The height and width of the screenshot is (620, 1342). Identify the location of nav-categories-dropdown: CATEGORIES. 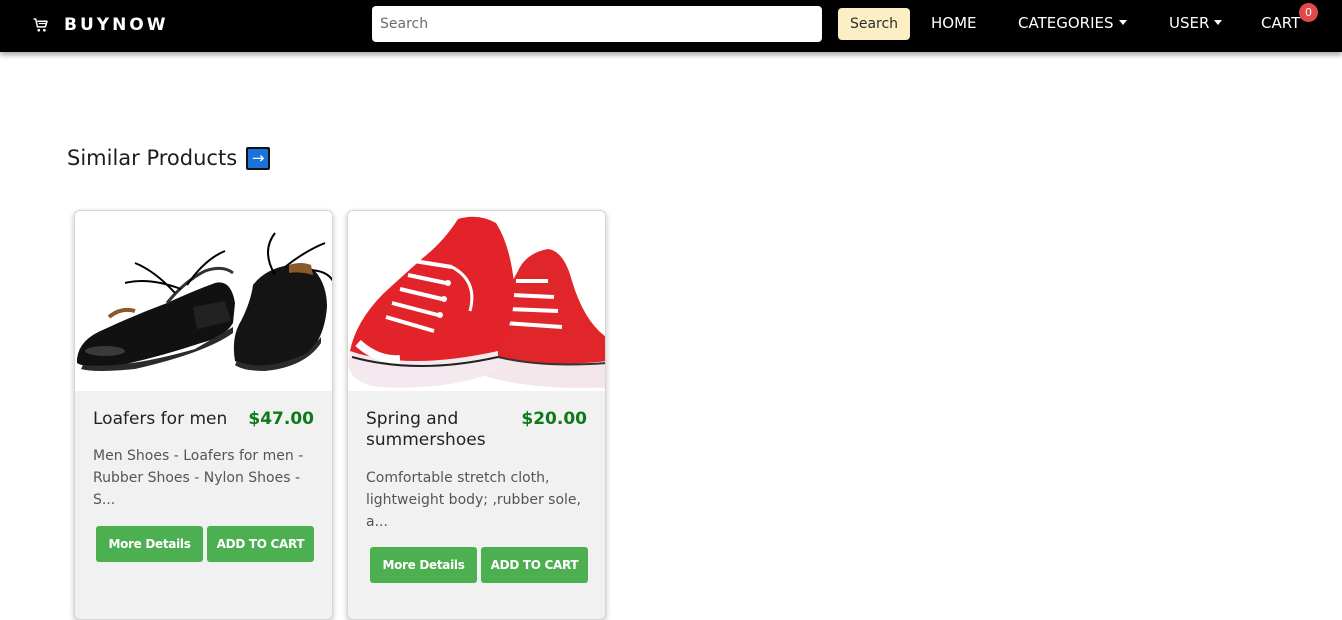
(1072, 23).